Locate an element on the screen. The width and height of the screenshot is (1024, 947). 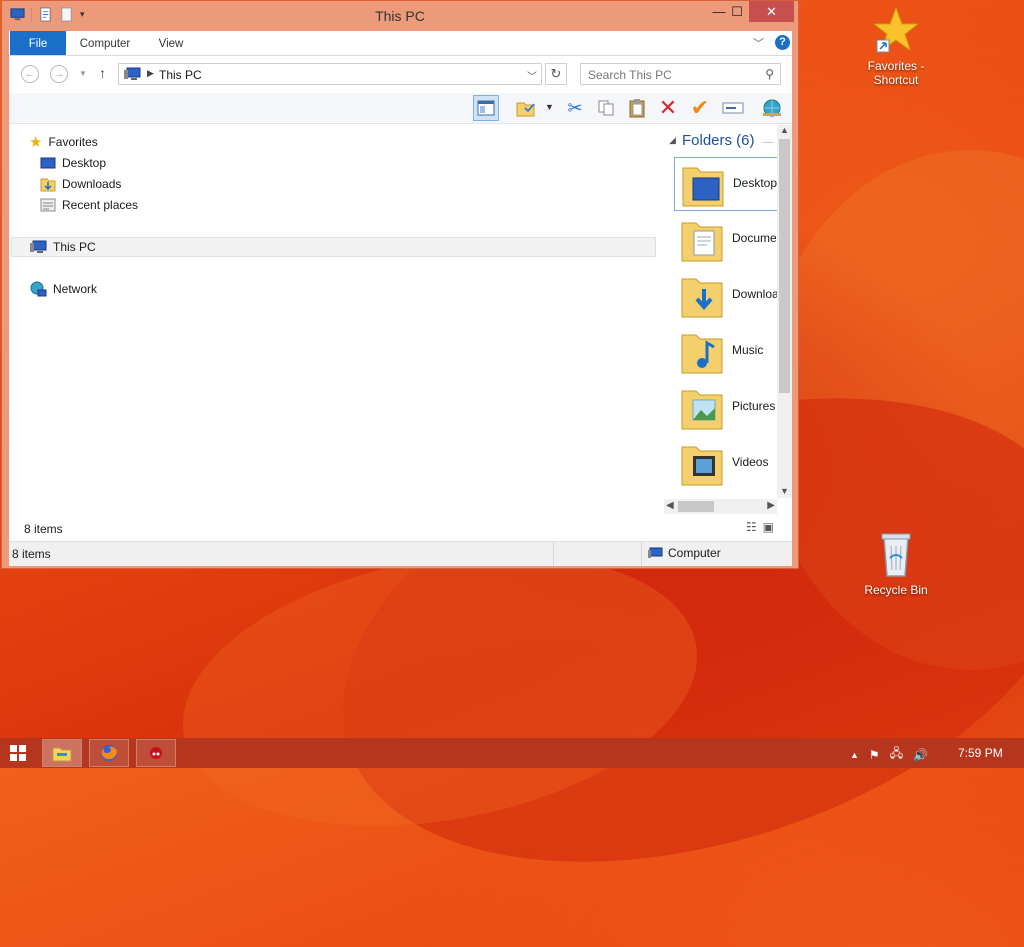
nav-favorites: ★ Favorites is located at coordinates (63, 142).